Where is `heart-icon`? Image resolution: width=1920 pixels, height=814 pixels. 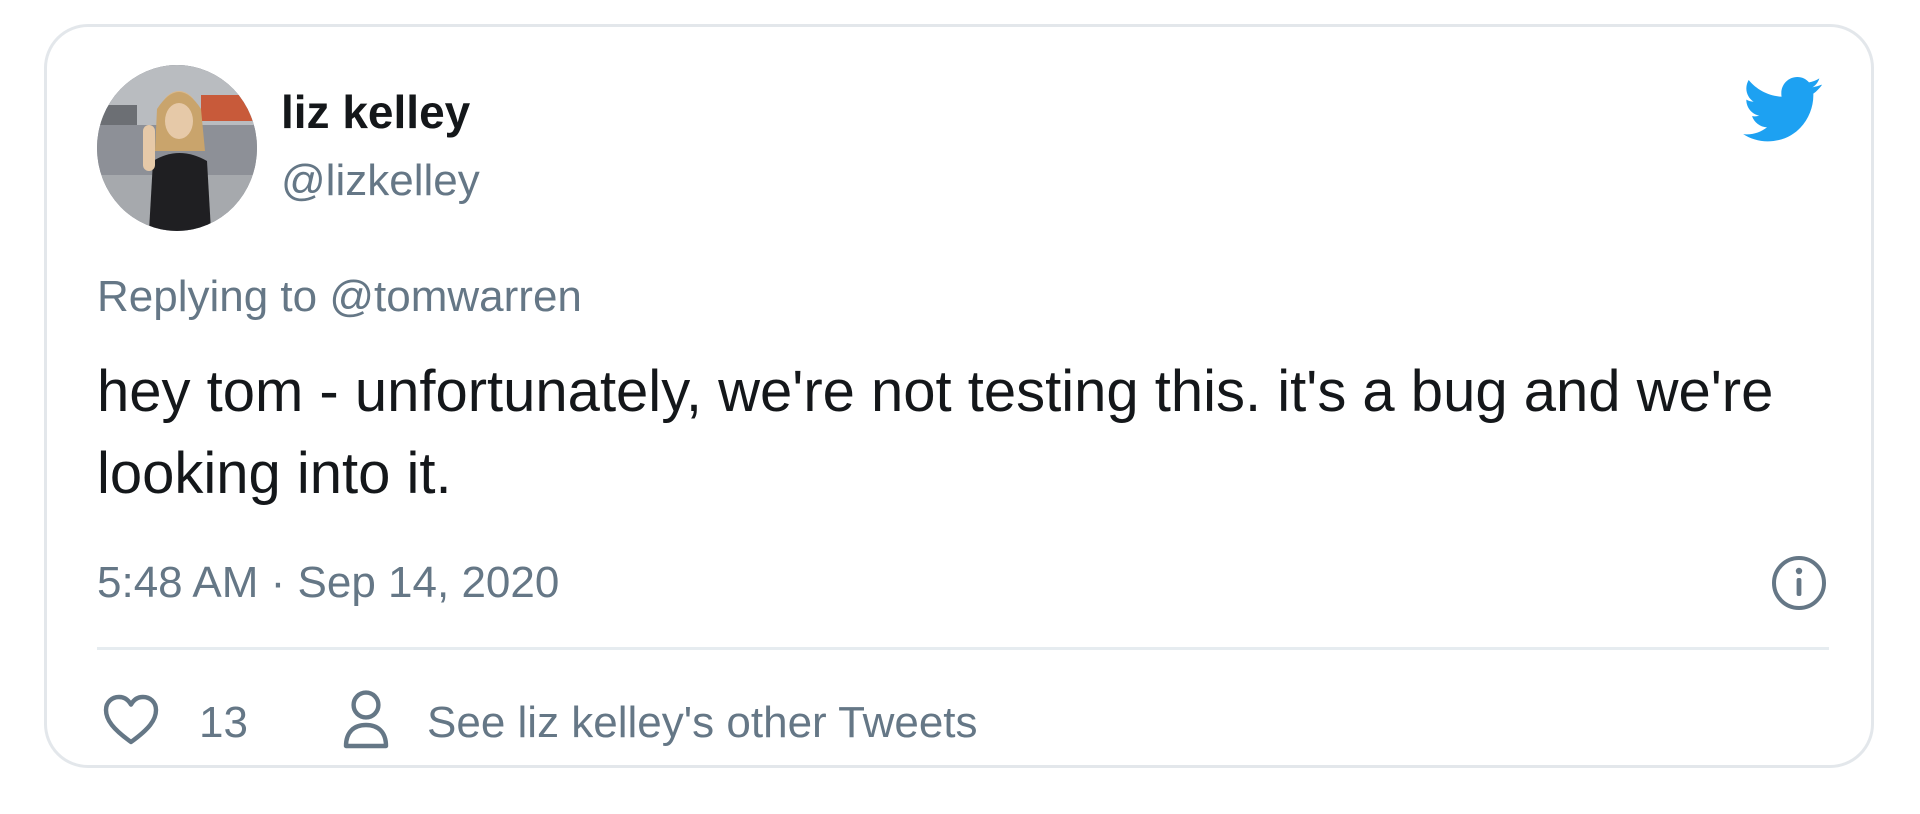
heart-icon is located at coordinates (131, 719).